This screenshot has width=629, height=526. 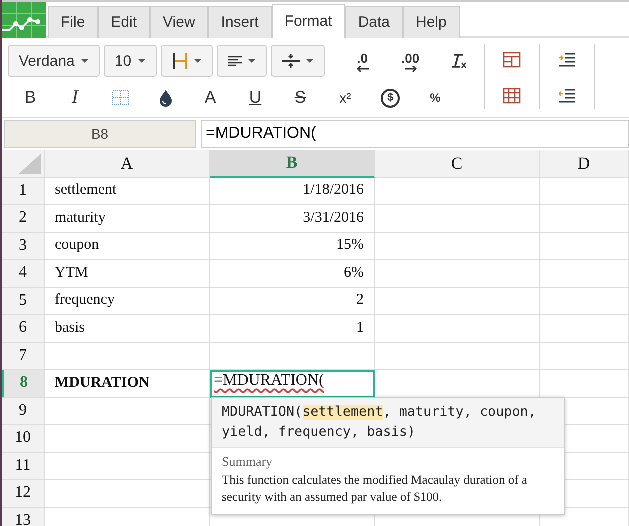 What do you see at coordinates (292, 218) in the screenshot?
I see `table-cell: 3/31/2016` at bounding box center [292, 218].